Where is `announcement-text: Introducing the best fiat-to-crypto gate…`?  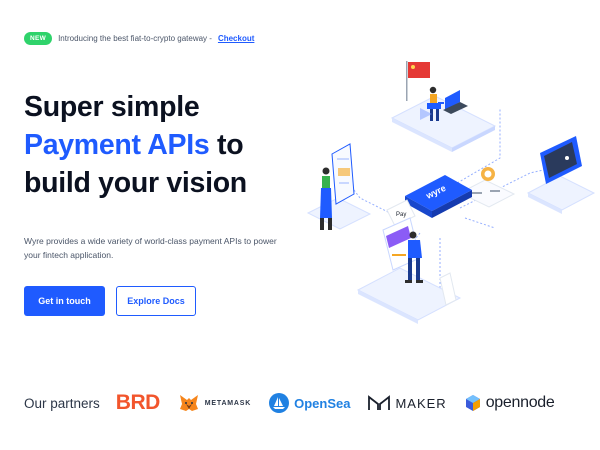 announcement-text: Introducing the best fiat-to-crypto gate… is located at coordinates (135, 38).